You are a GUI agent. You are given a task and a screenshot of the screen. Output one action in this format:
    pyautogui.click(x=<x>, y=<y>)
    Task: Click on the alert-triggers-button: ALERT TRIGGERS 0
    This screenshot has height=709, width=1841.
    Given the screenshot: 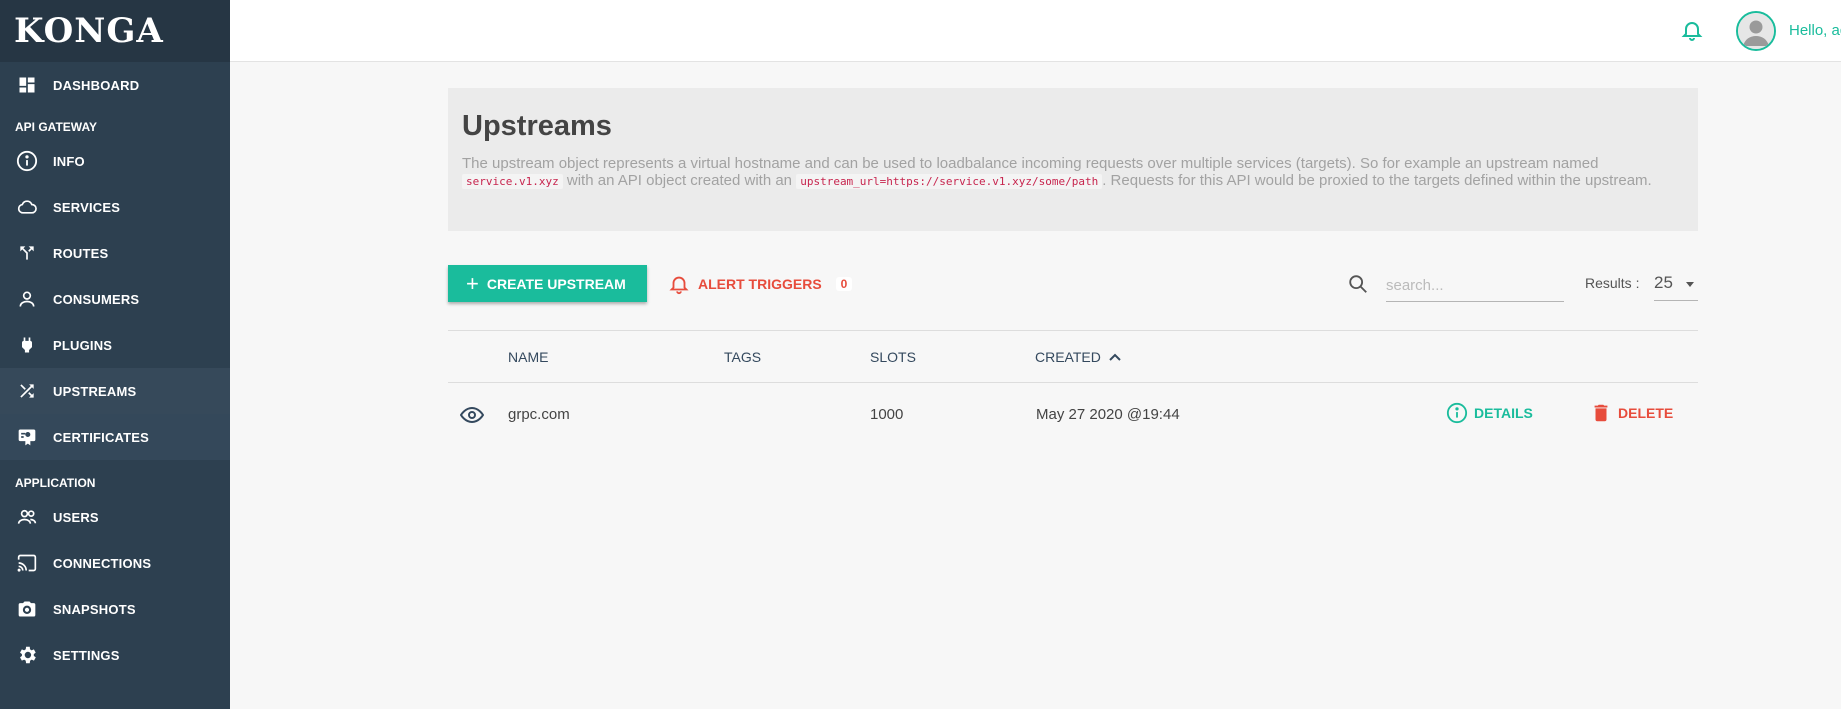 What is the action you would take?
    pyautogui.click(x=760, y=284)
    